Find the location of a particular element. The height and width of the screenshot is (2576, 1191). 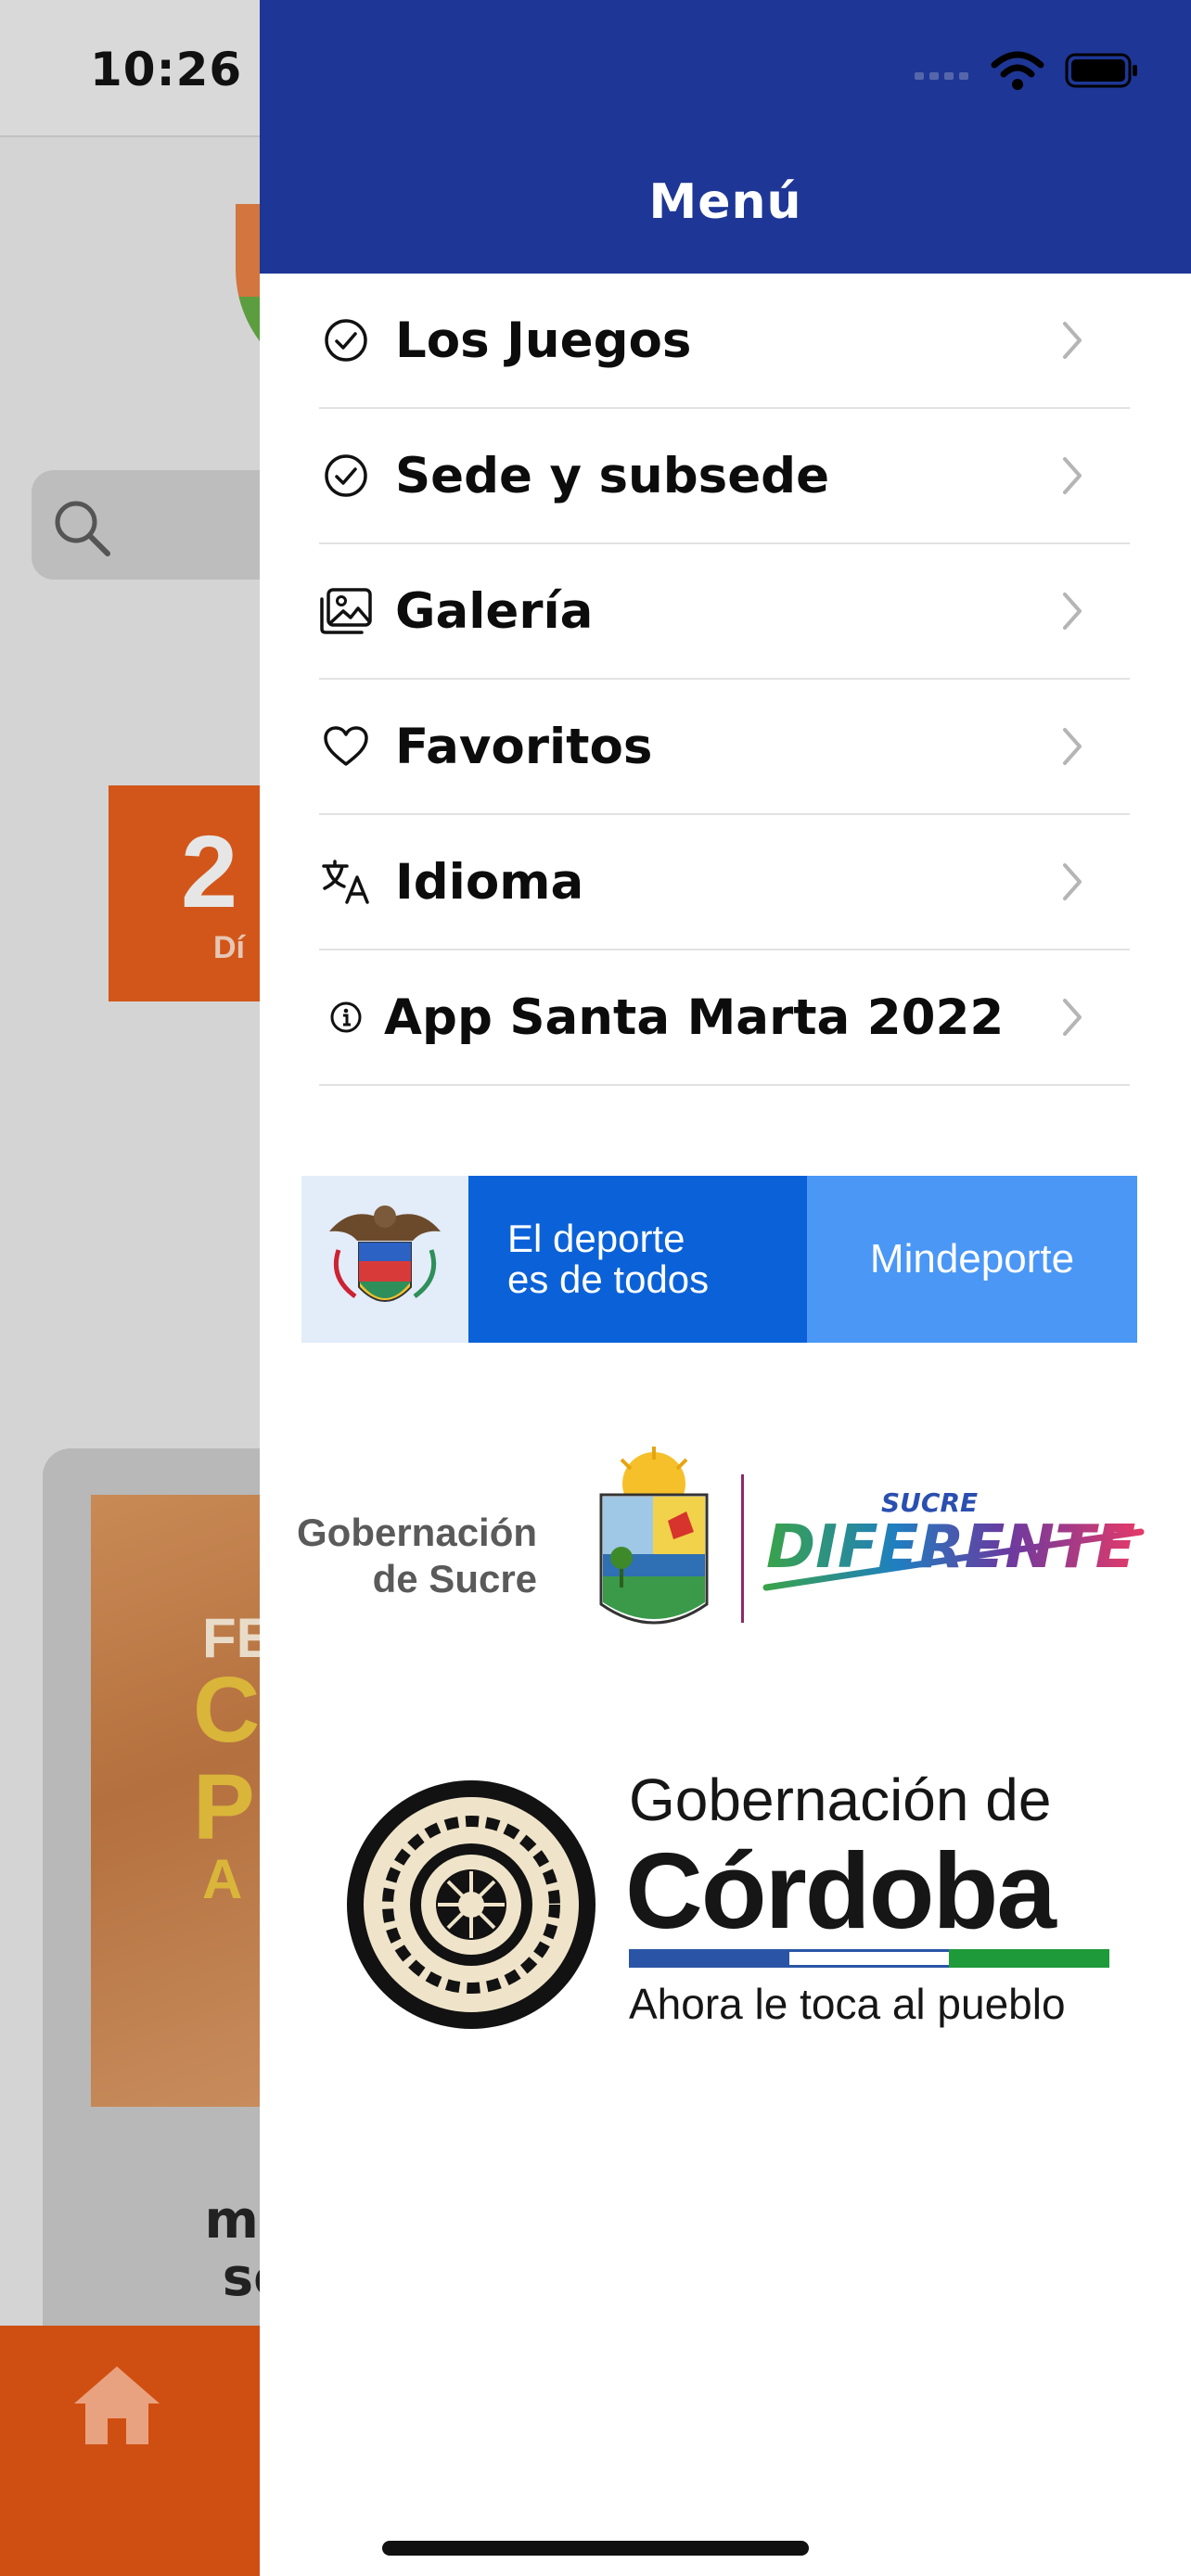

cordoba-seal-icon is located at coordinates (471, 1904).